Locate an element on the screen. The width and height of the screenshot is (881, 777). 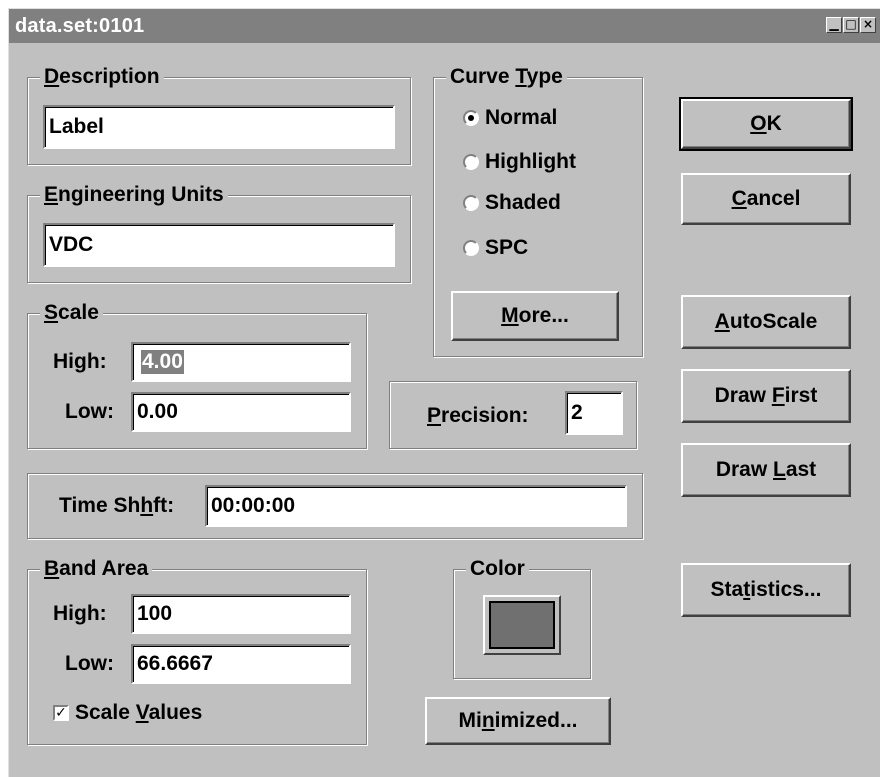
precision-label: Precision: is located at coordinates (478, 415).